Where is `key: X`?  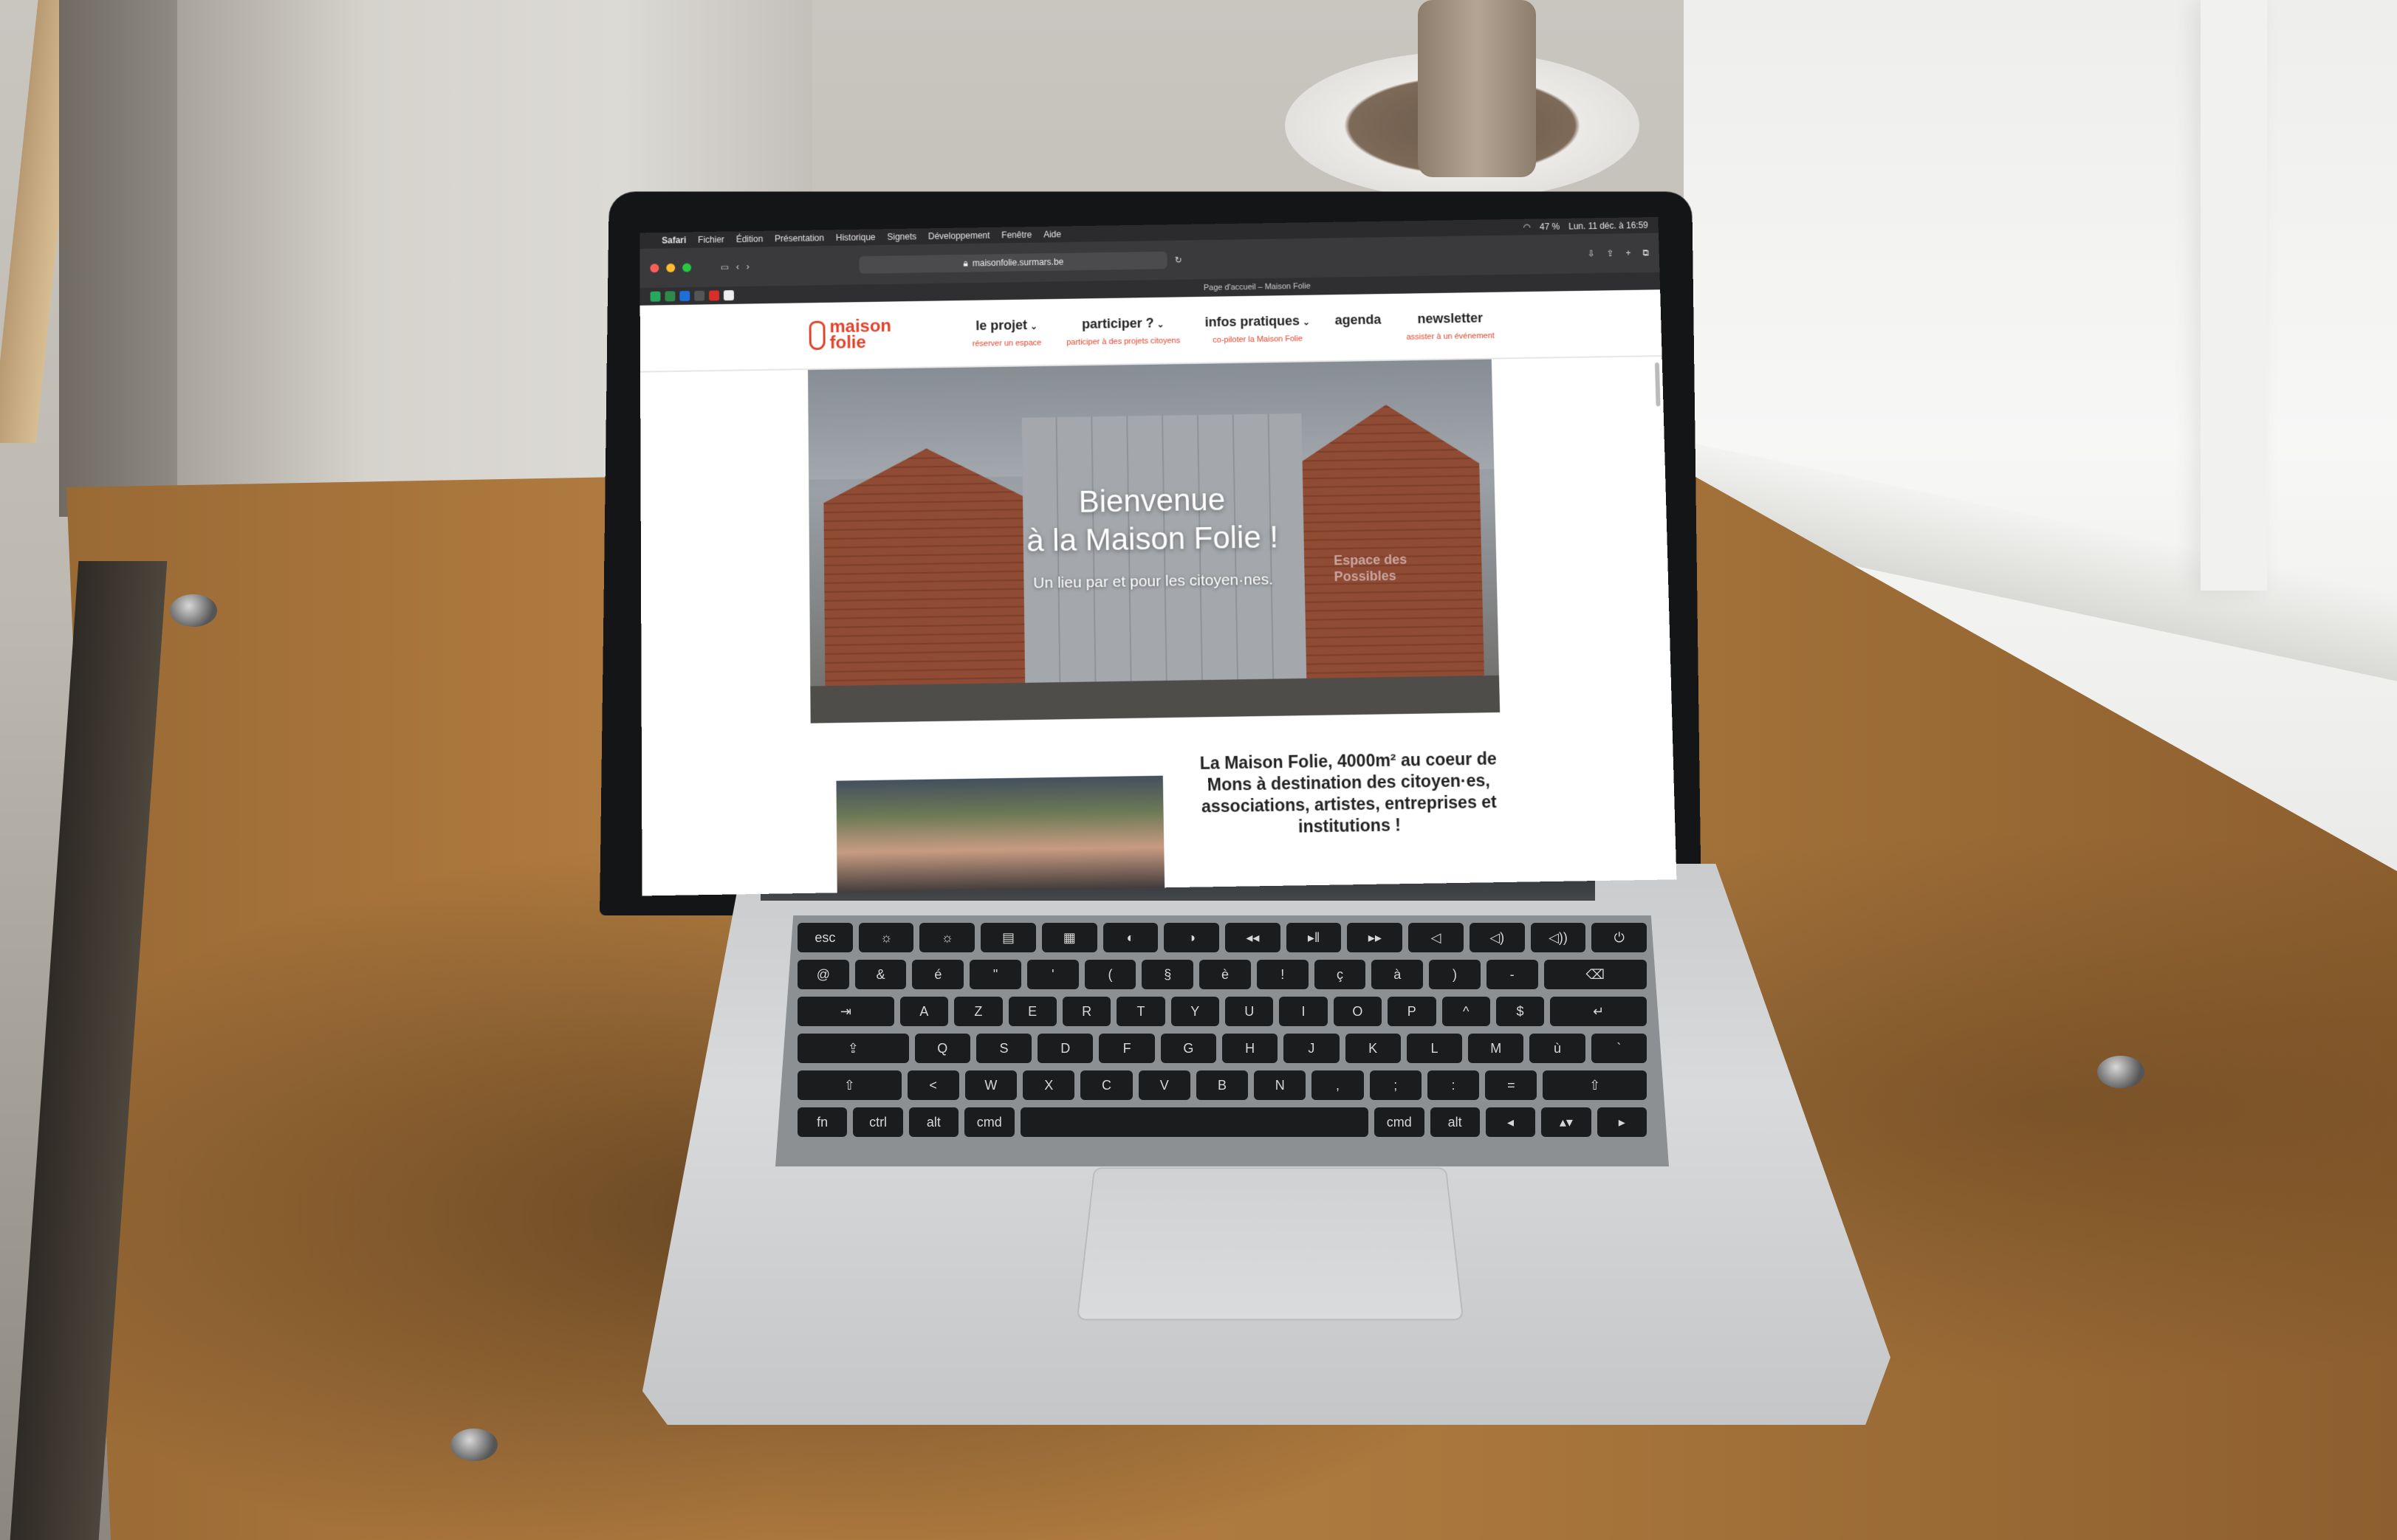
key: X is located at coordinates (1049, 1085).